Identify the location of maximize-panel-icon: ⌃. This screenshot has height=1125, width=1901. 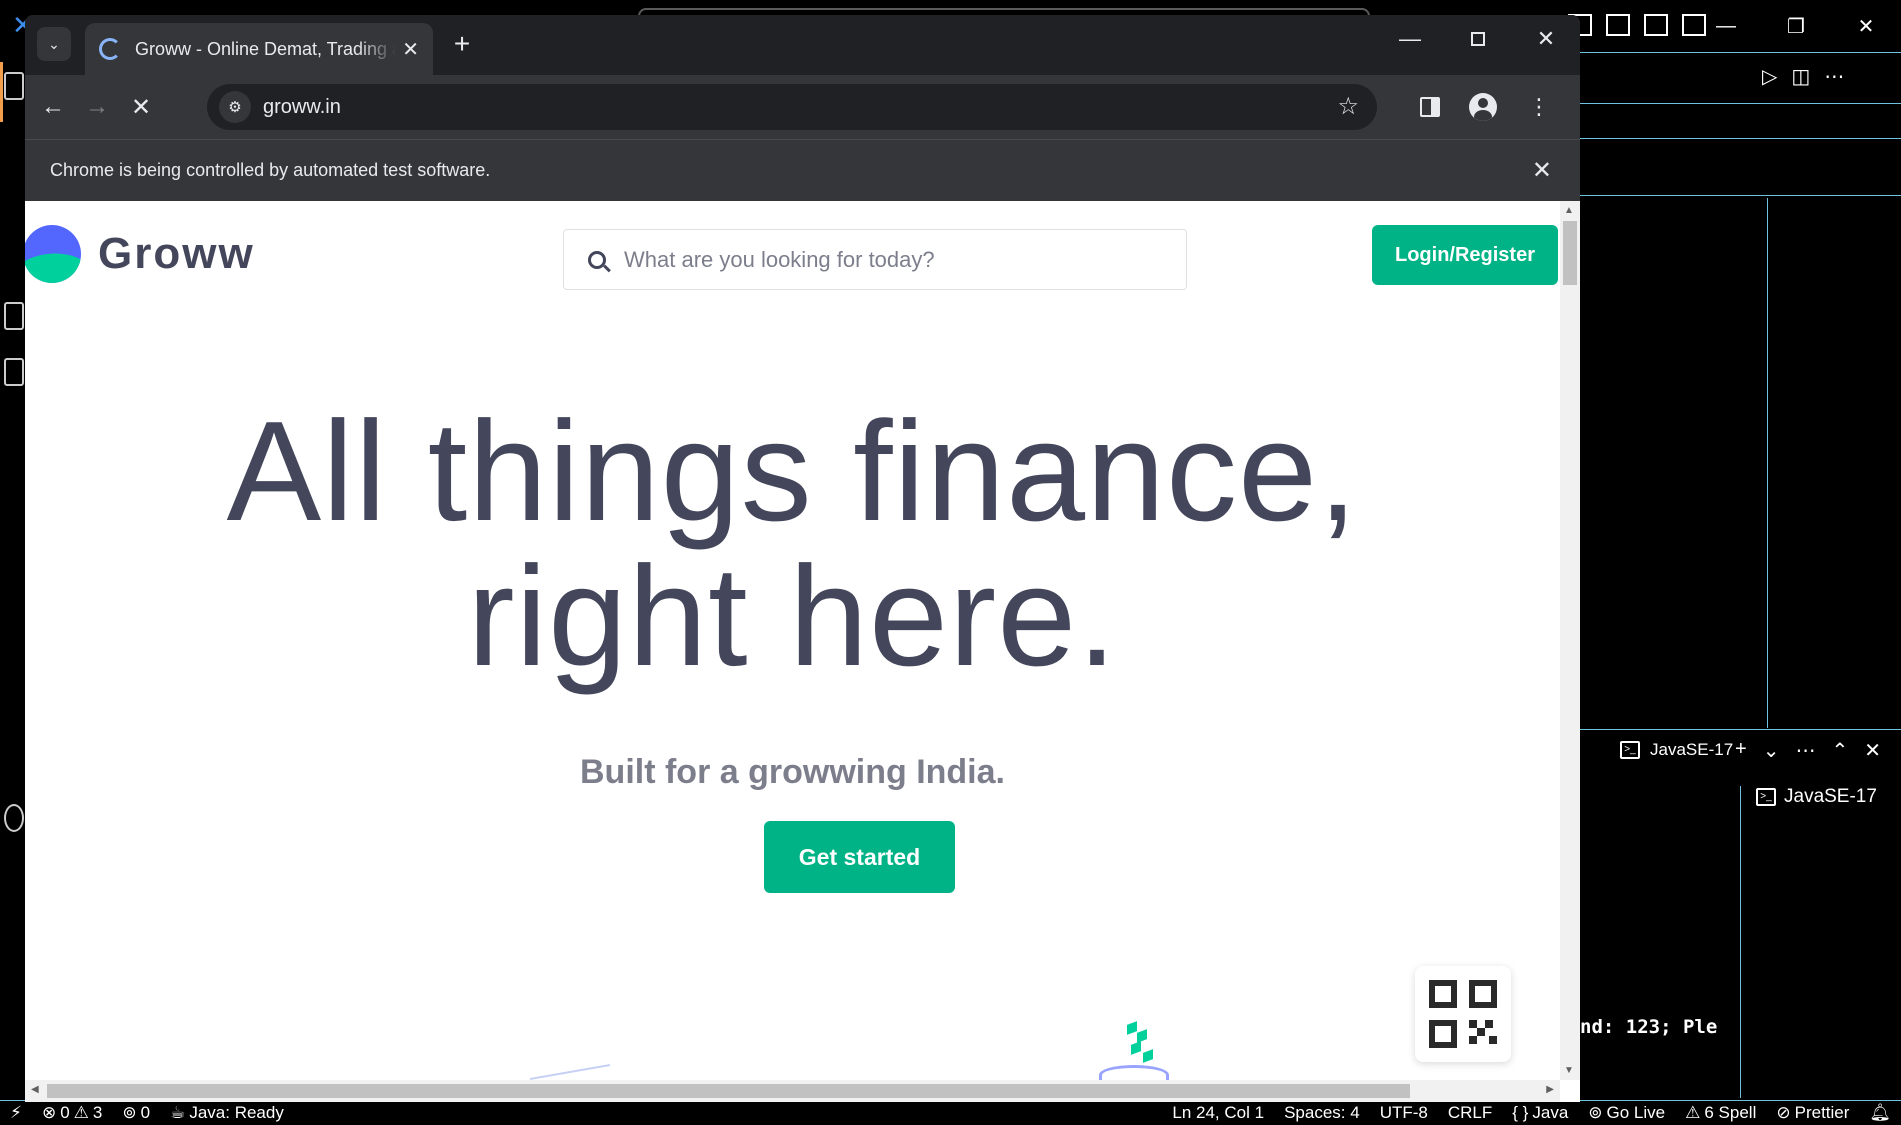
(1839, 750).